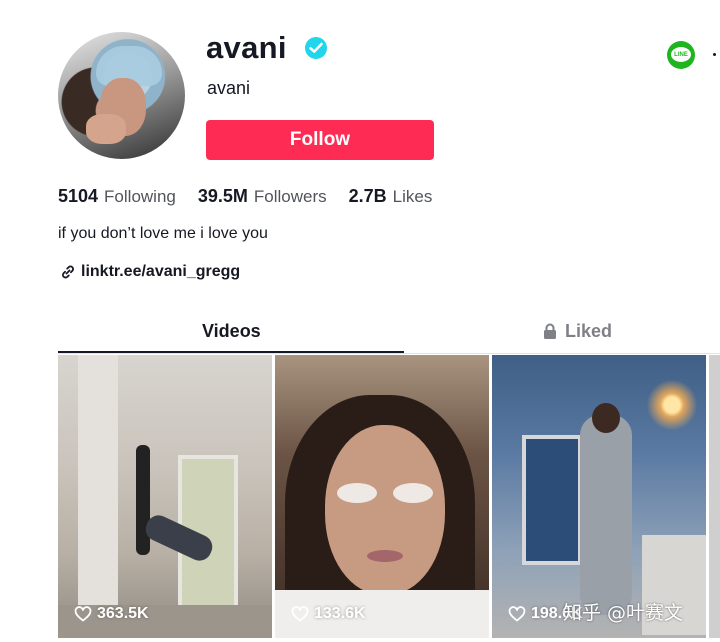 The width and height of the screenshot is (720, 642). What do you see at coordinates (140, 196) in the screenshot?
I see `following-label: Following` at bounding box center [140, 196].